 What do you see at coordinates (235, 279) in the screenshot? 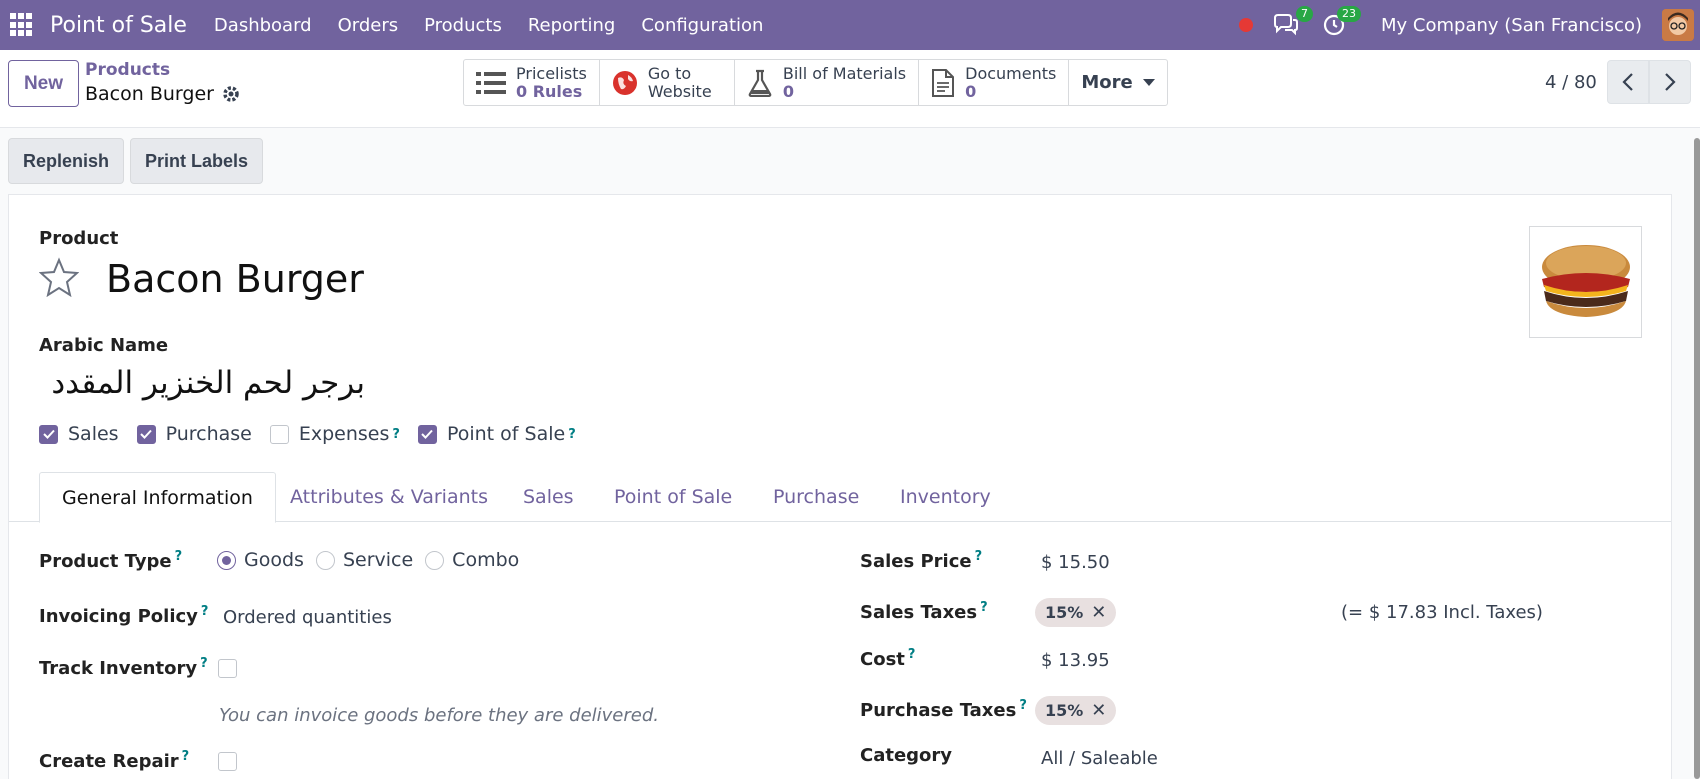
I see `product-name-field: Bacon Burger` at bounding box center [235, 279].